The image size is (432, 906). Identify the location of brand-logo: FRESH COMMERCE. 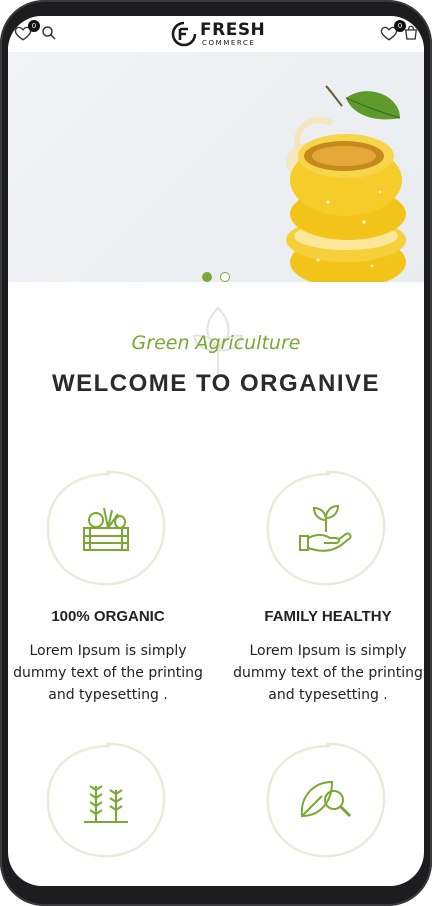
(220, 35).